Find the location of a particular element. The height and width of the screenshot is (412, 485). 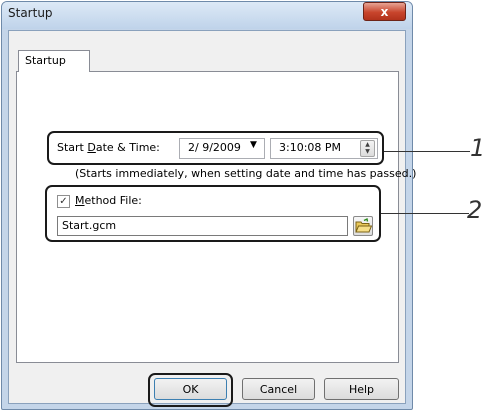

tab-label: Startup is located at coordinates (45, 60).